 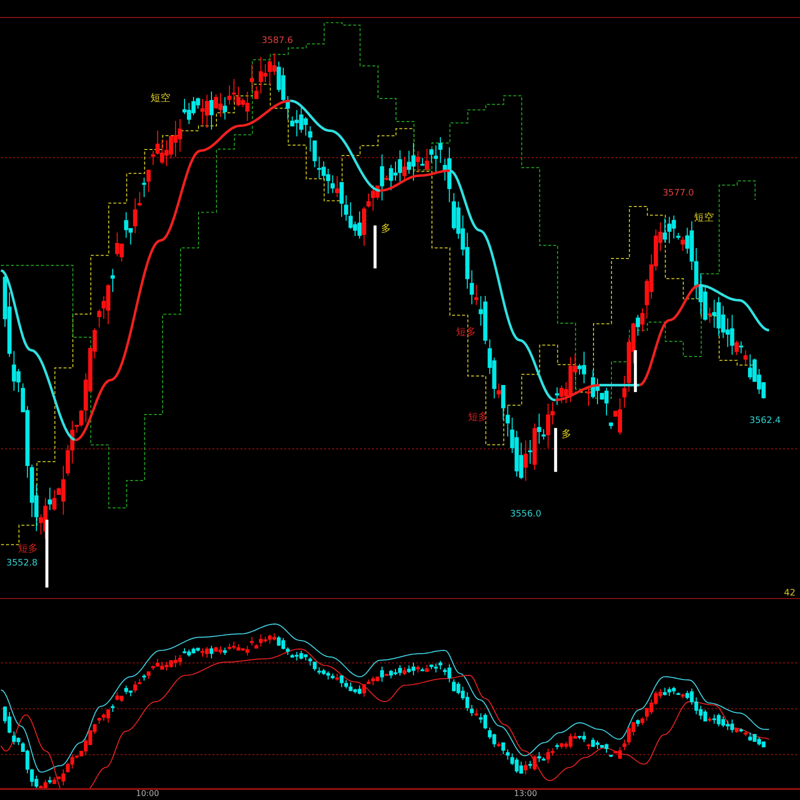 What do you see at coordinates (22, 563) in the screenshot?
I see `price-label: 3552.8` at bounding box center [22, 563].